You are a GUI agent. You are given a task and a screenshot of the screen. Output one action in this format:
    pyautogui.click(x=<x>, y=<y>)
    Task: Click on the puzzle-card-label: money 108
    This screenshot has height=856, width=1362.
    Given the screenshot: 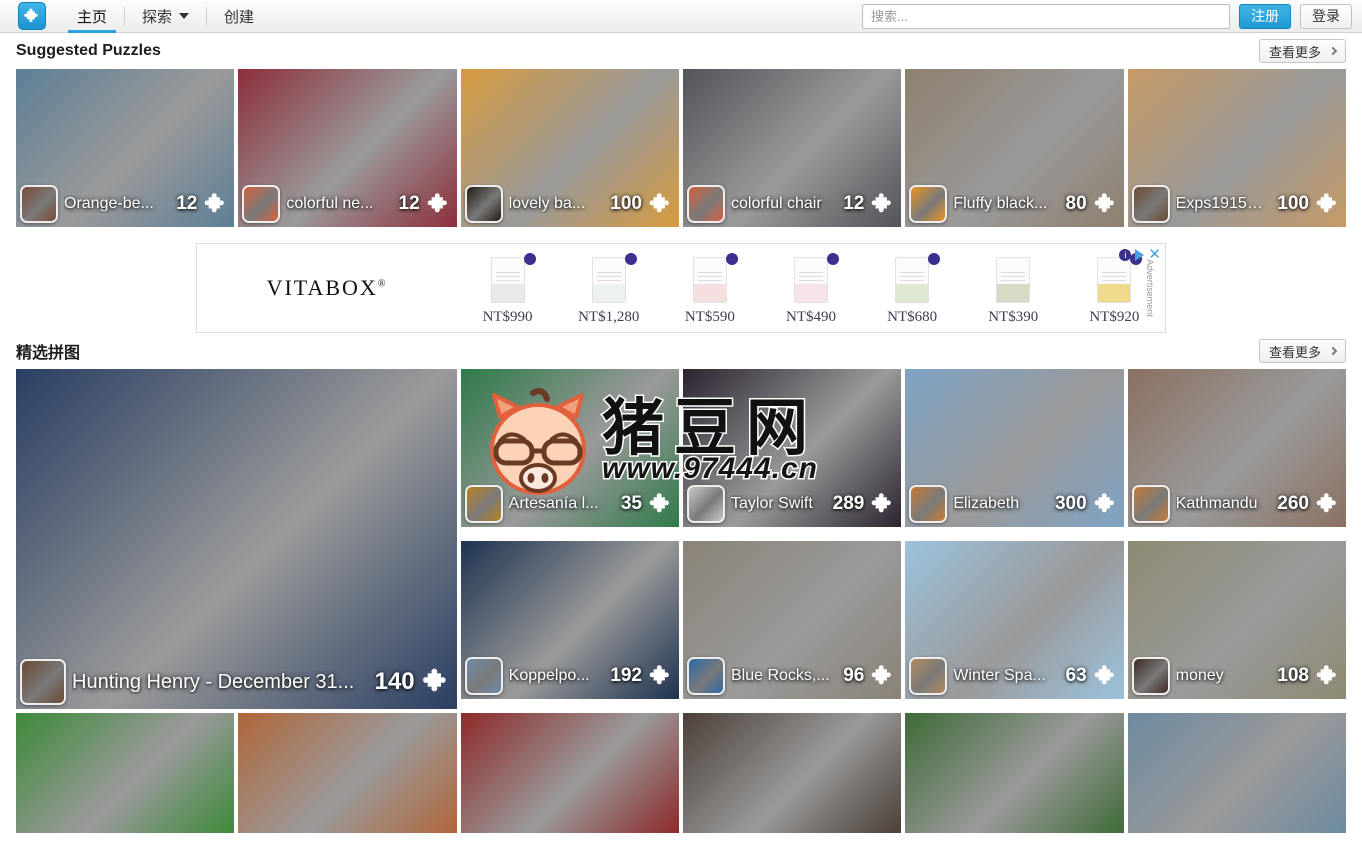 What is the action you would take?
    pyautogui.click(x=1237, y=676)
    